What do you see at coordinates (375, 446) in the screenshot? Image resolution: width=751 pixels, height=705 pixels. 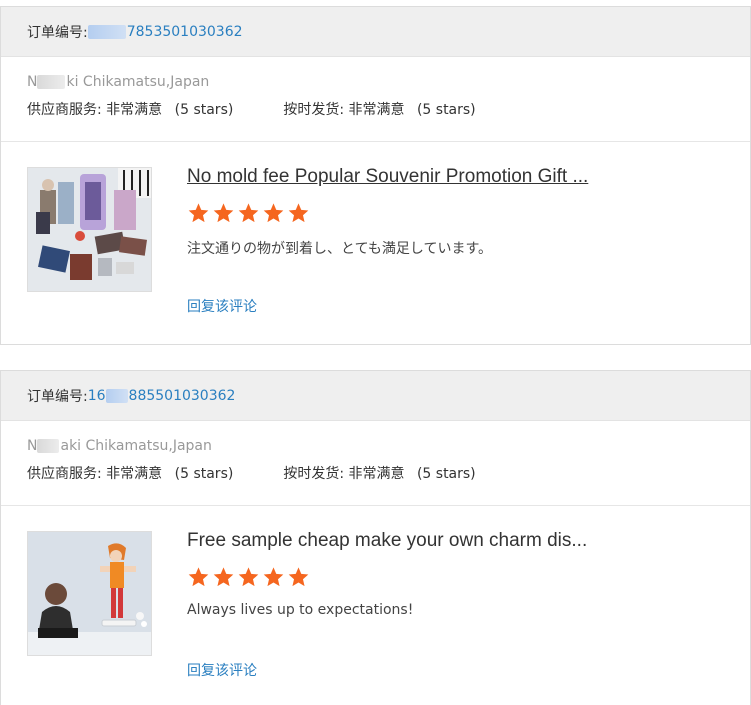 I see `buyer-name: Naki Chikamatsu,Japan` at bounding box center [375, 446].